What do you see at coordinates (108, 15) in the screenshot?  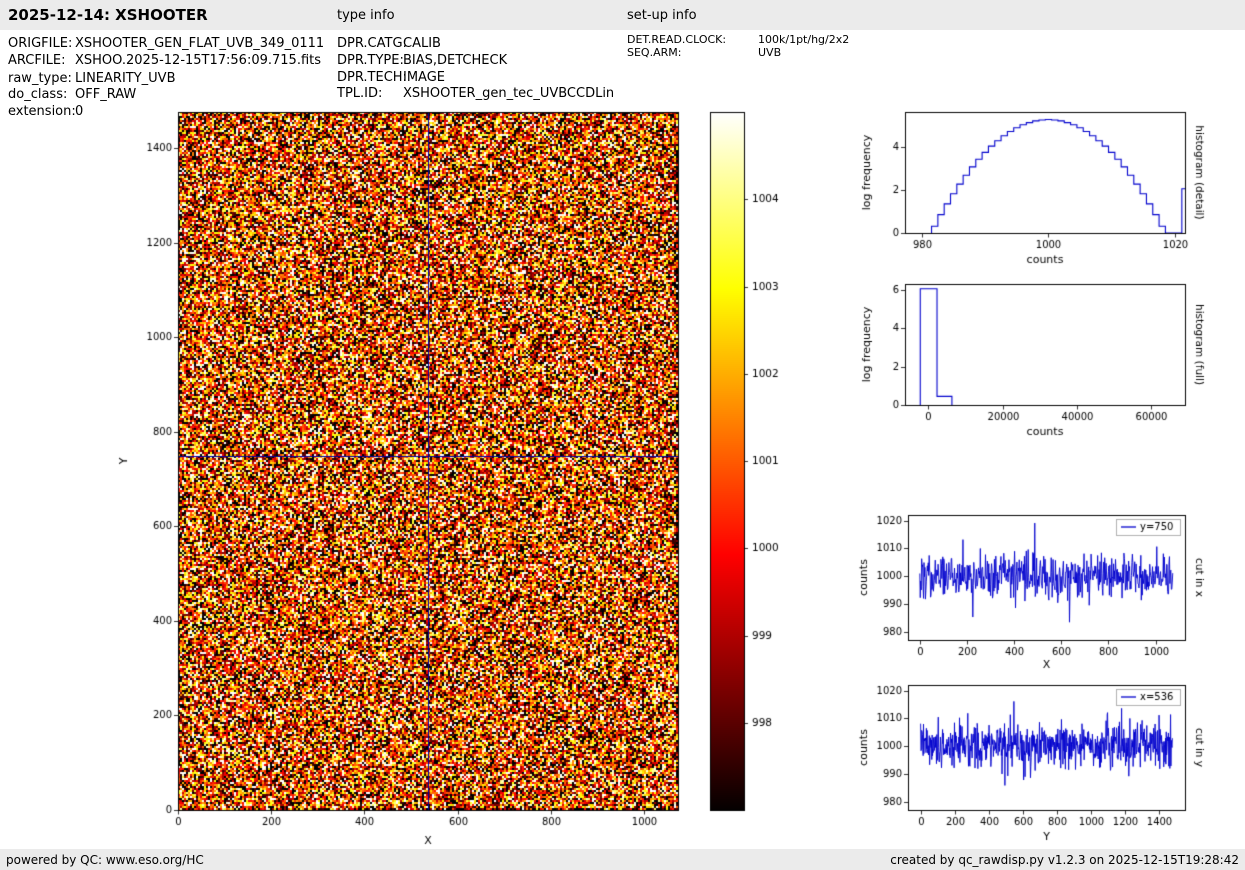 I see `page-title: 2025-12-14: XSHOOTER` at bounding box center [108, 15].